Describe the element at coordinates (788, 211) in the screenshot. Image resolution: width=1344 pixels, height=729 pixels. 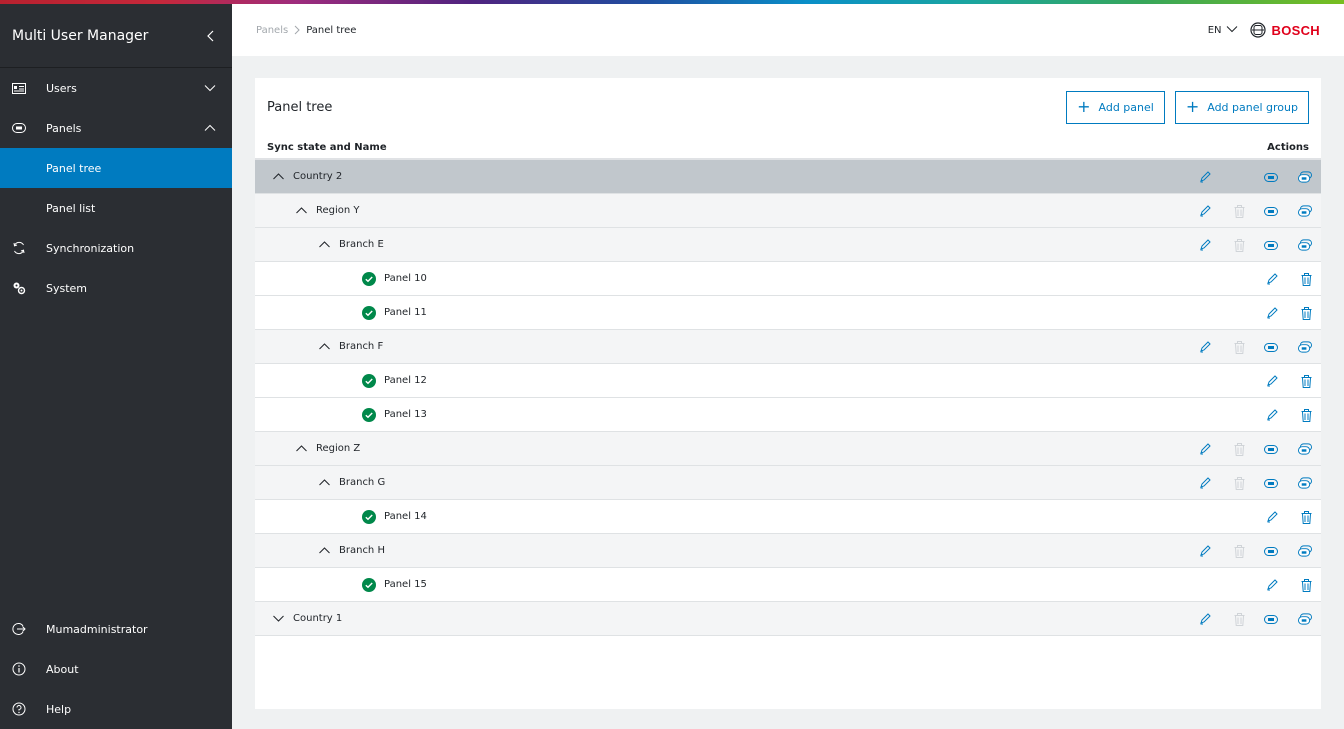
I see `tree-row-group: Region Y` at that location.